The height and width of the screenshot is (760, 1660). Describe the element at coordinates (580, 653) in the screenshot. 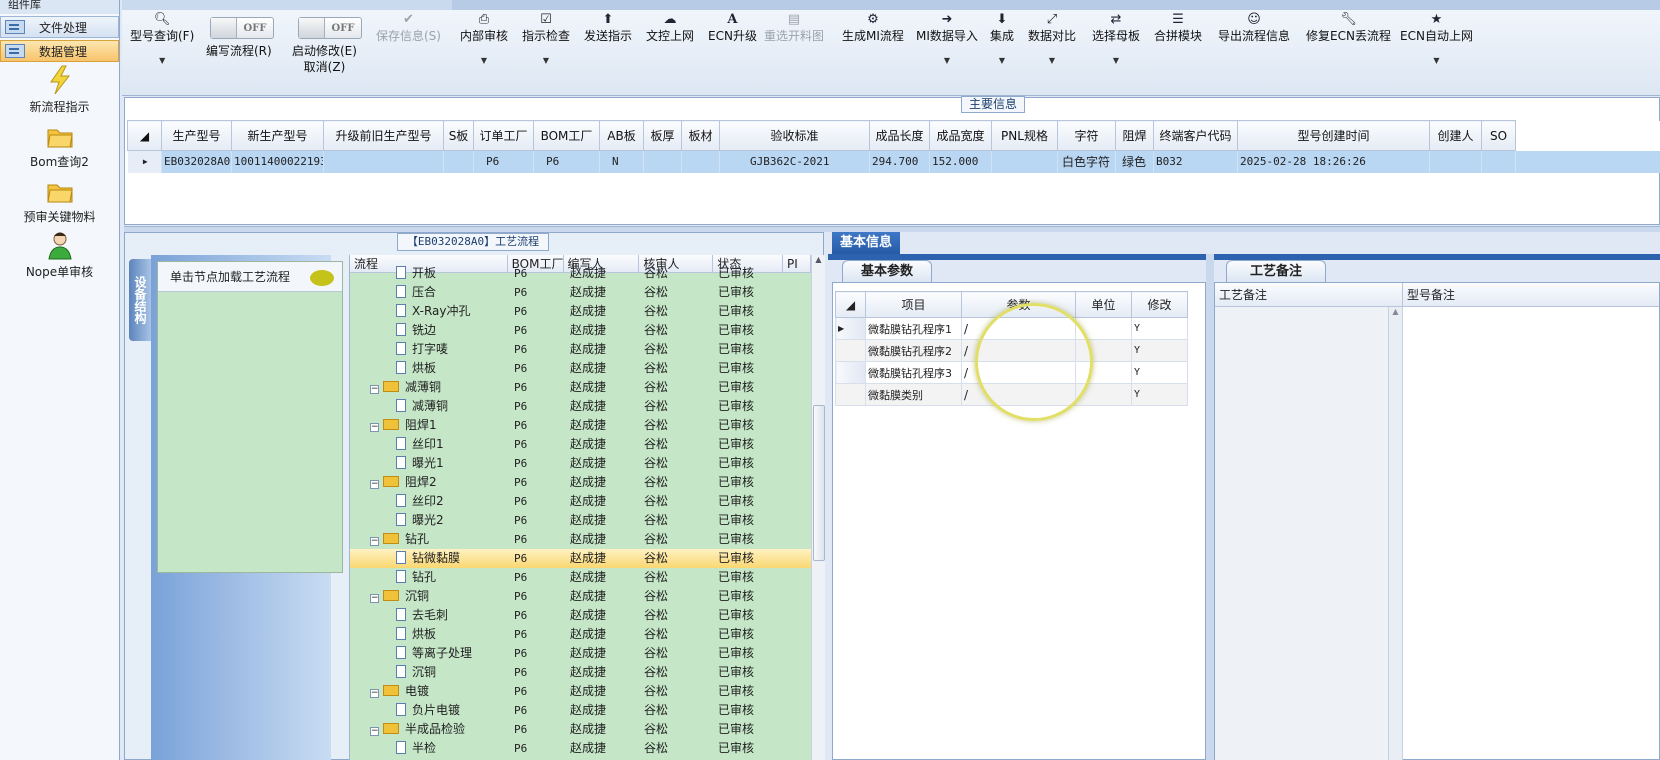

I see `tree-row: 等离子处理 P6 赵成捷 谷松 已审核` at that location.